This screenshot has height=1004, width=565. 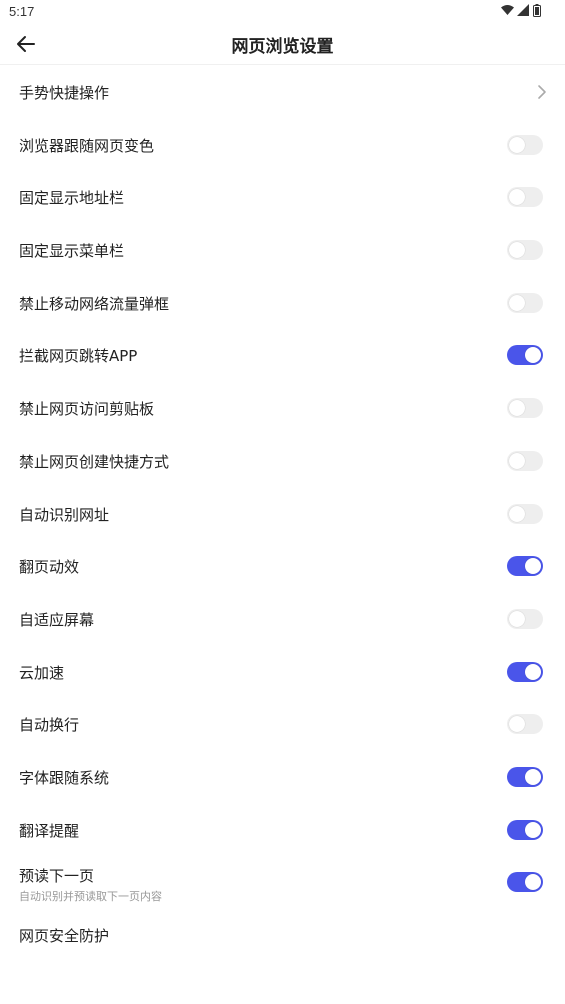 I want to click on settings-row-label: 自适应屏幕, so click(x=57, y=619).